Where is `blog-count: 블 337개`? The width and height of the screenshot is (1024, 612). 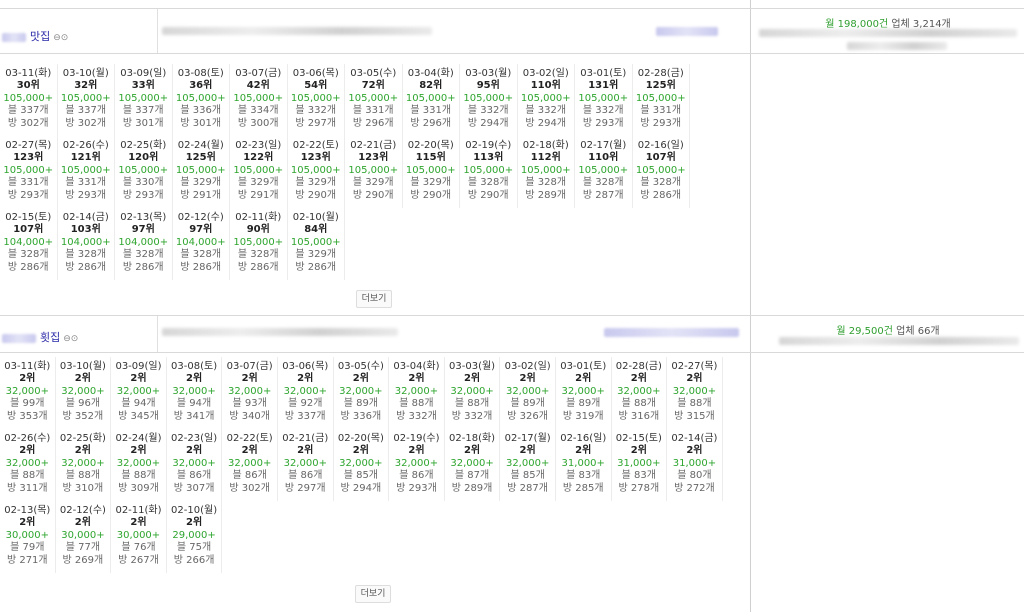
blog-count: 블 337개 is located at coordinates (86, 111).